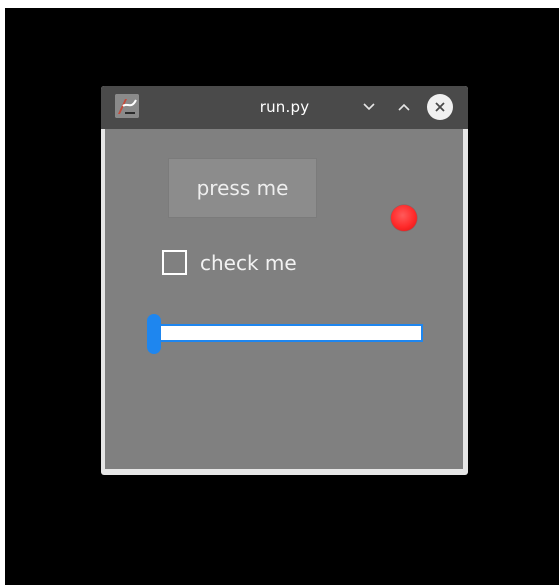  I want to click on minimize-button, so click(369, 107).